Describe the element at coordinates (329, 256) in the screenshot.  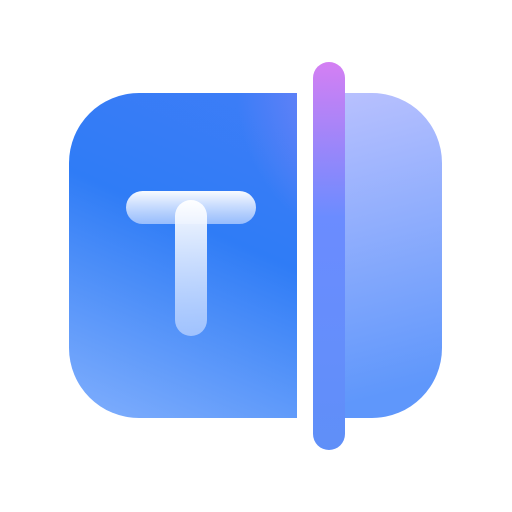
I see `split-divider-bar` at that location.